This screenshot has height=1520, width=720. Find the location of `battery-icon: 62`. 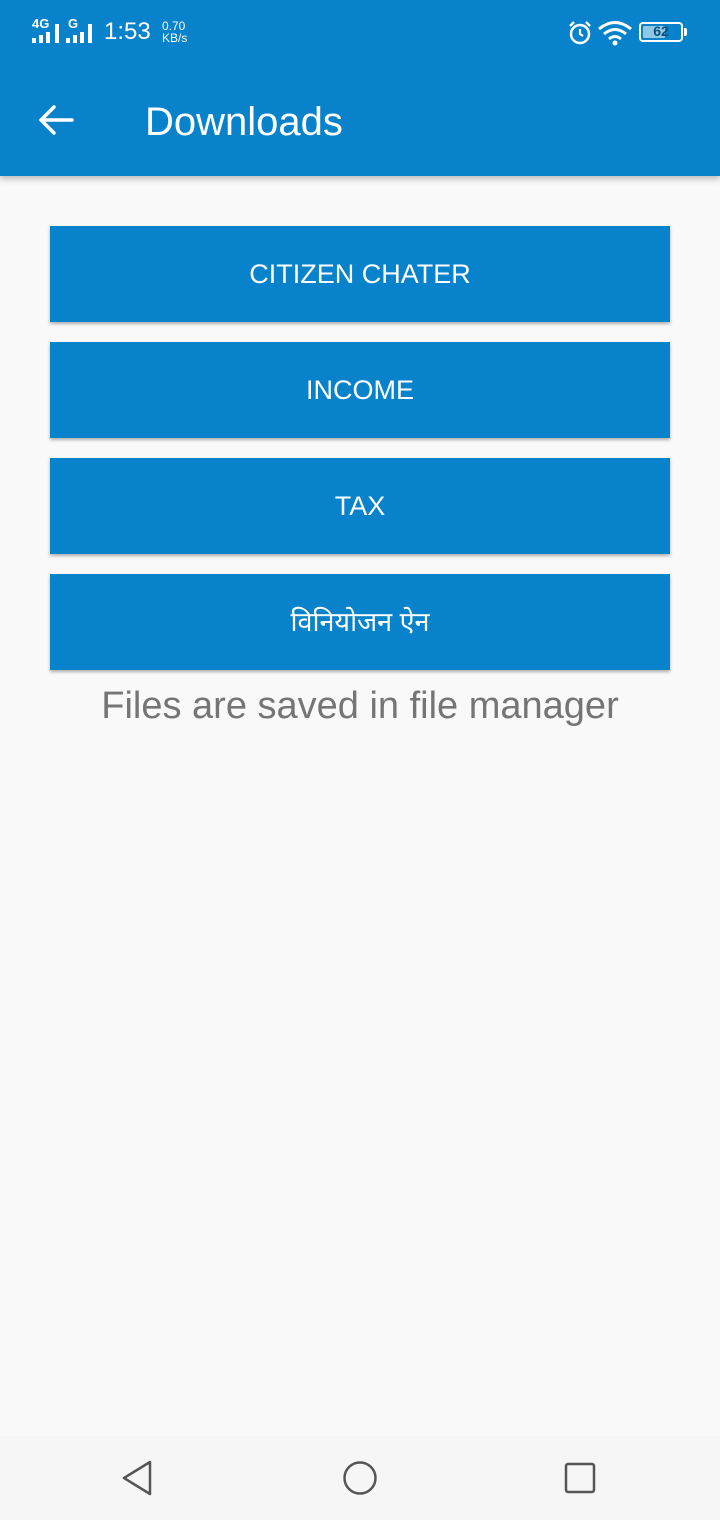

battery-icon: 62 is located at coordinates (661, 32).